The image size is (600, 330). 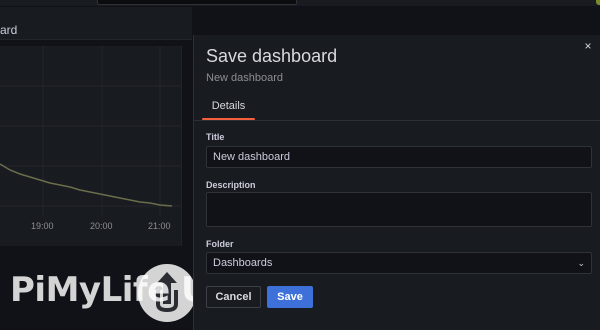 What do you see at coordinates (588, 46) in the screenshot?
I see `close-icon: ×` at bounding box center [588, 46].